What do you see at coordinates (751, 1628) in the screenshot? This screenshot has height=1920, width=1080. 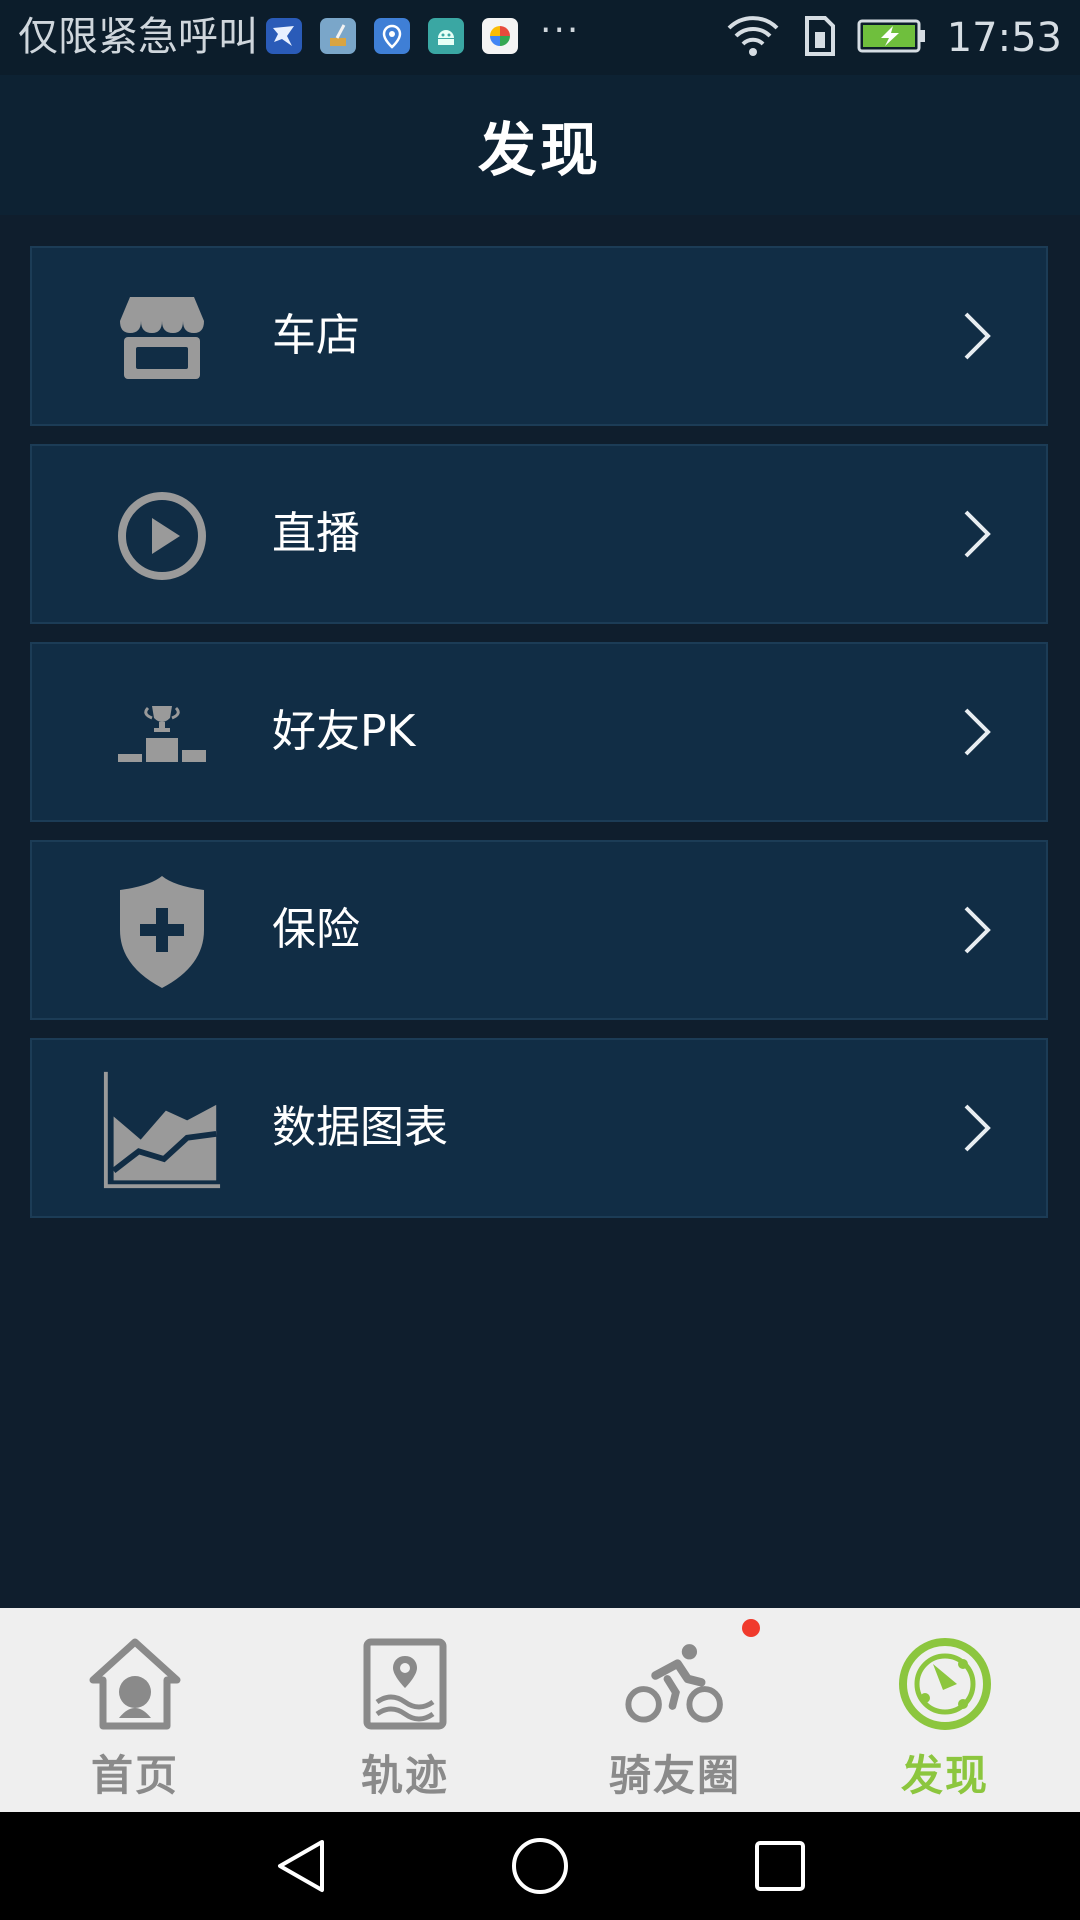 I see `notification-badge` at bounding box center [751, 1628].